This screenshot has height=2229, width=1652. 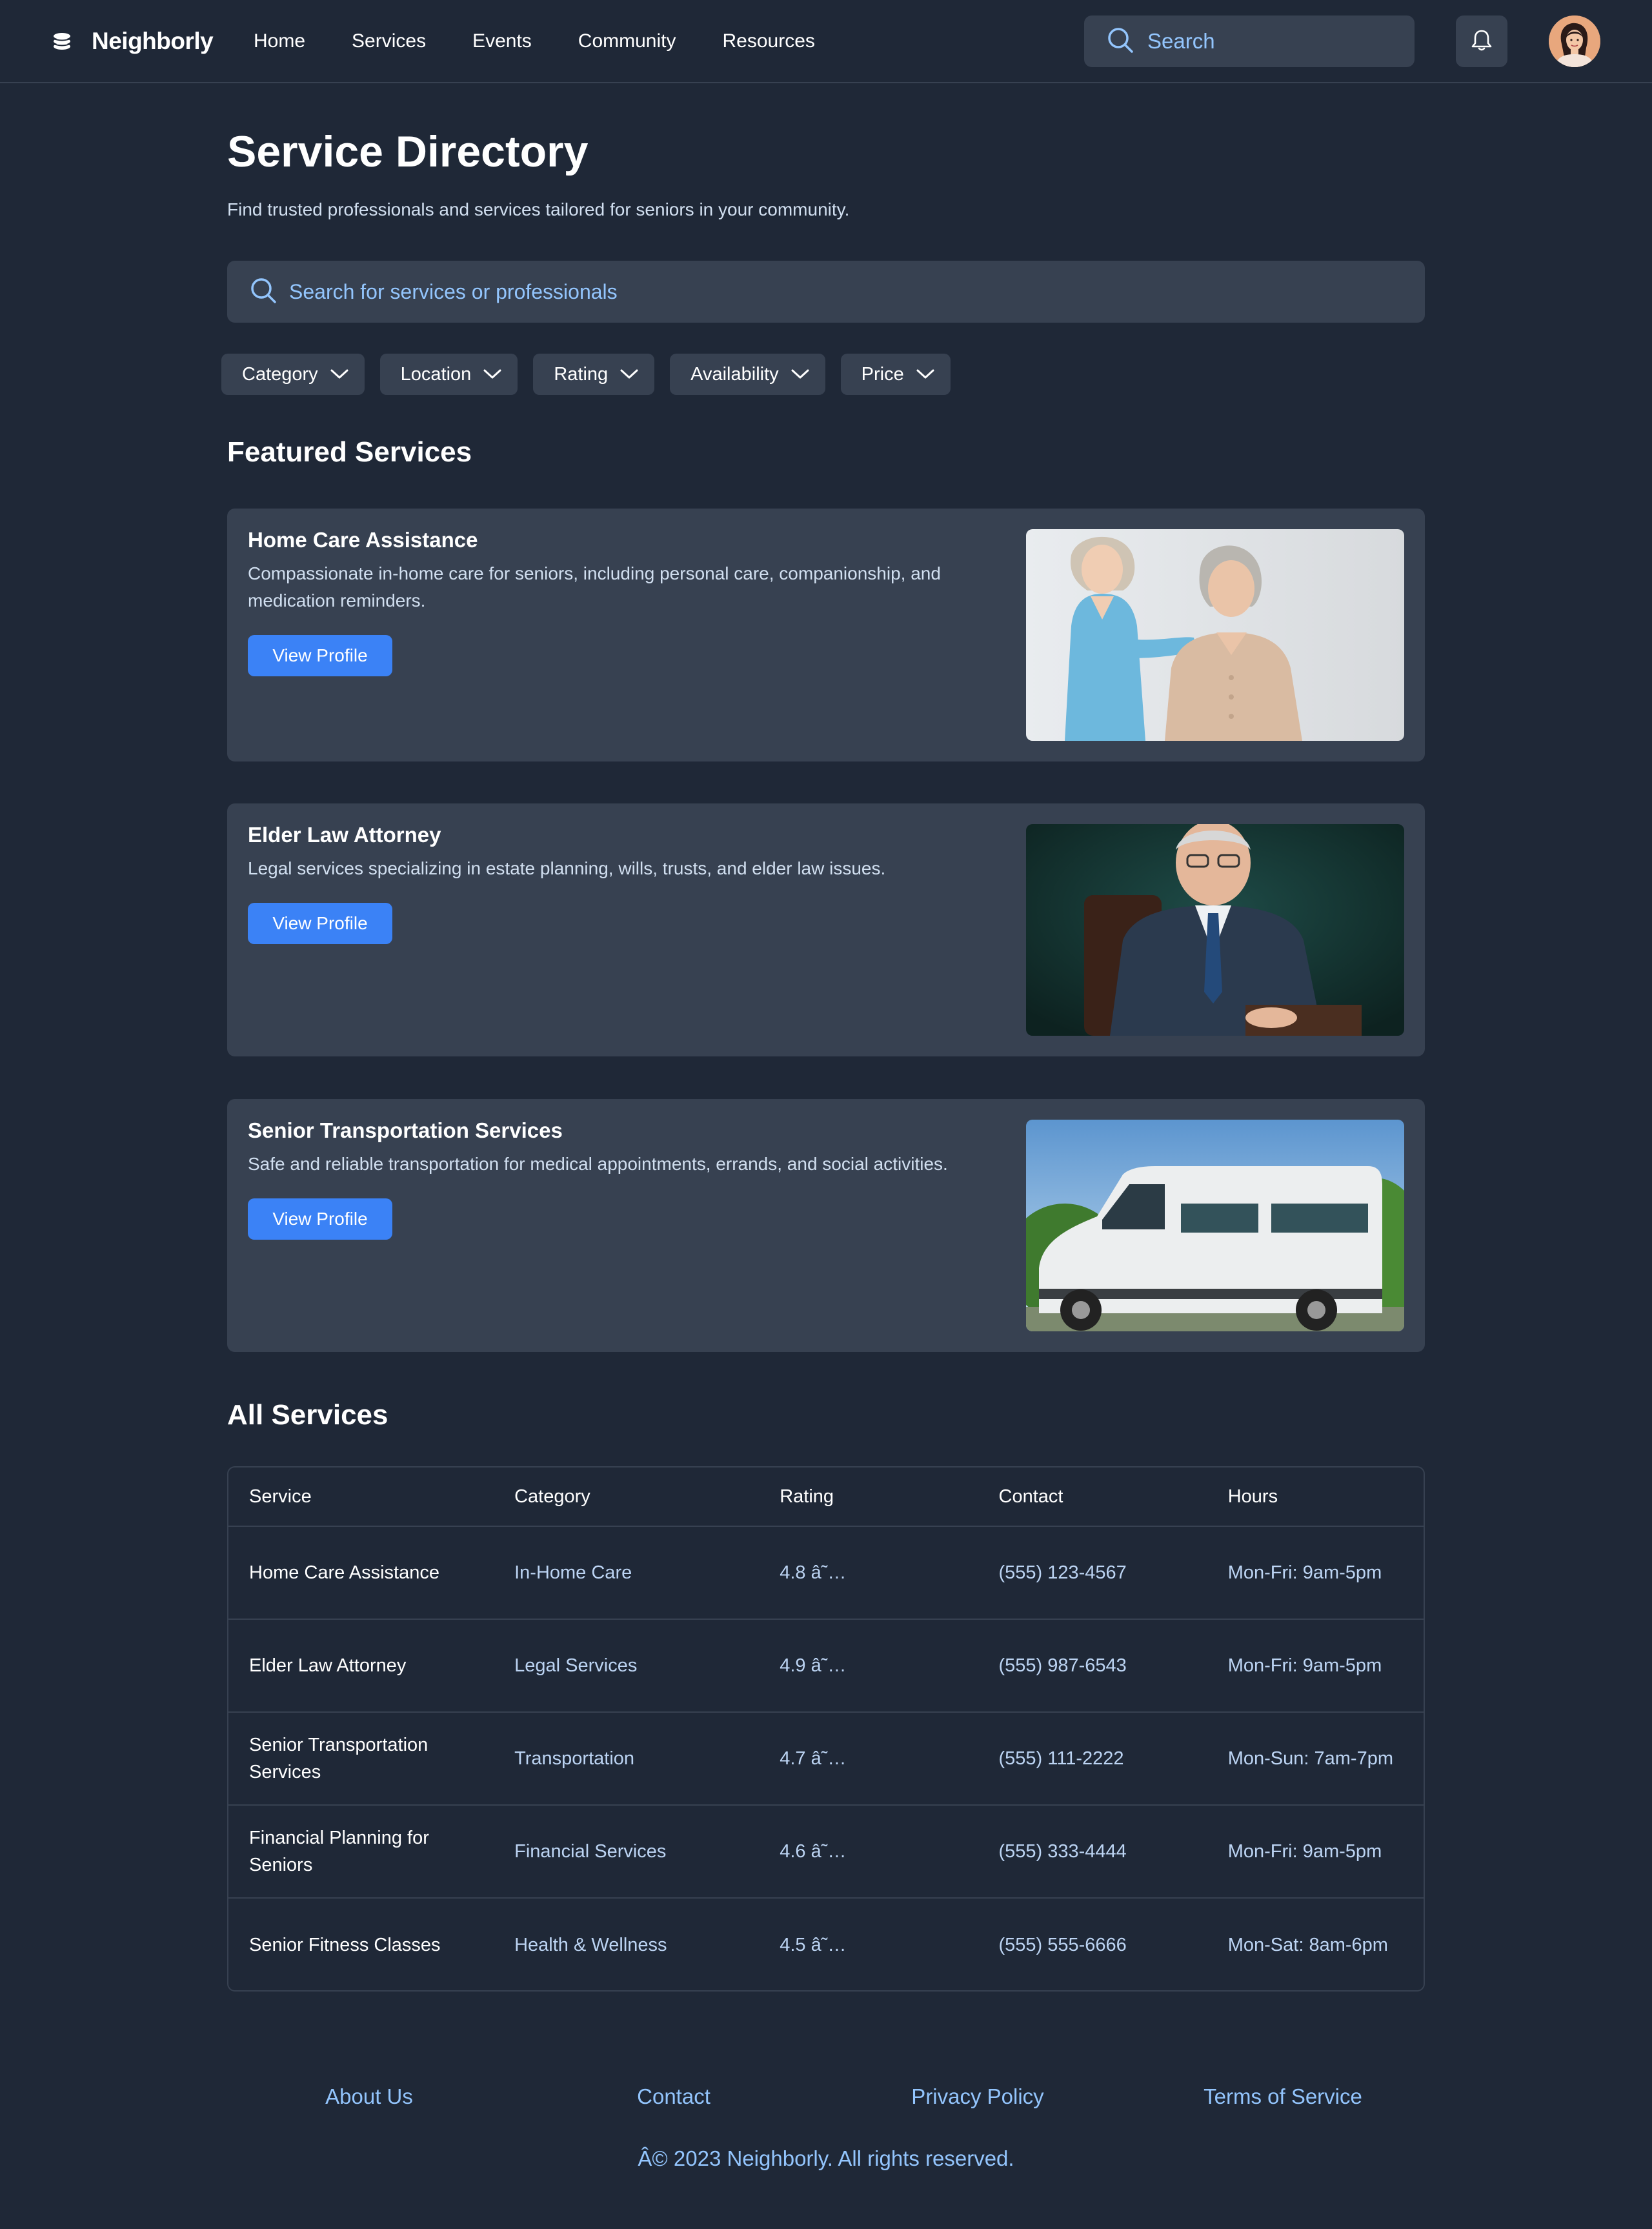 What do you see at coordinates (882, 374) in the screenshot?
I see `filter-label: Price` at bounding box center [882, 374].